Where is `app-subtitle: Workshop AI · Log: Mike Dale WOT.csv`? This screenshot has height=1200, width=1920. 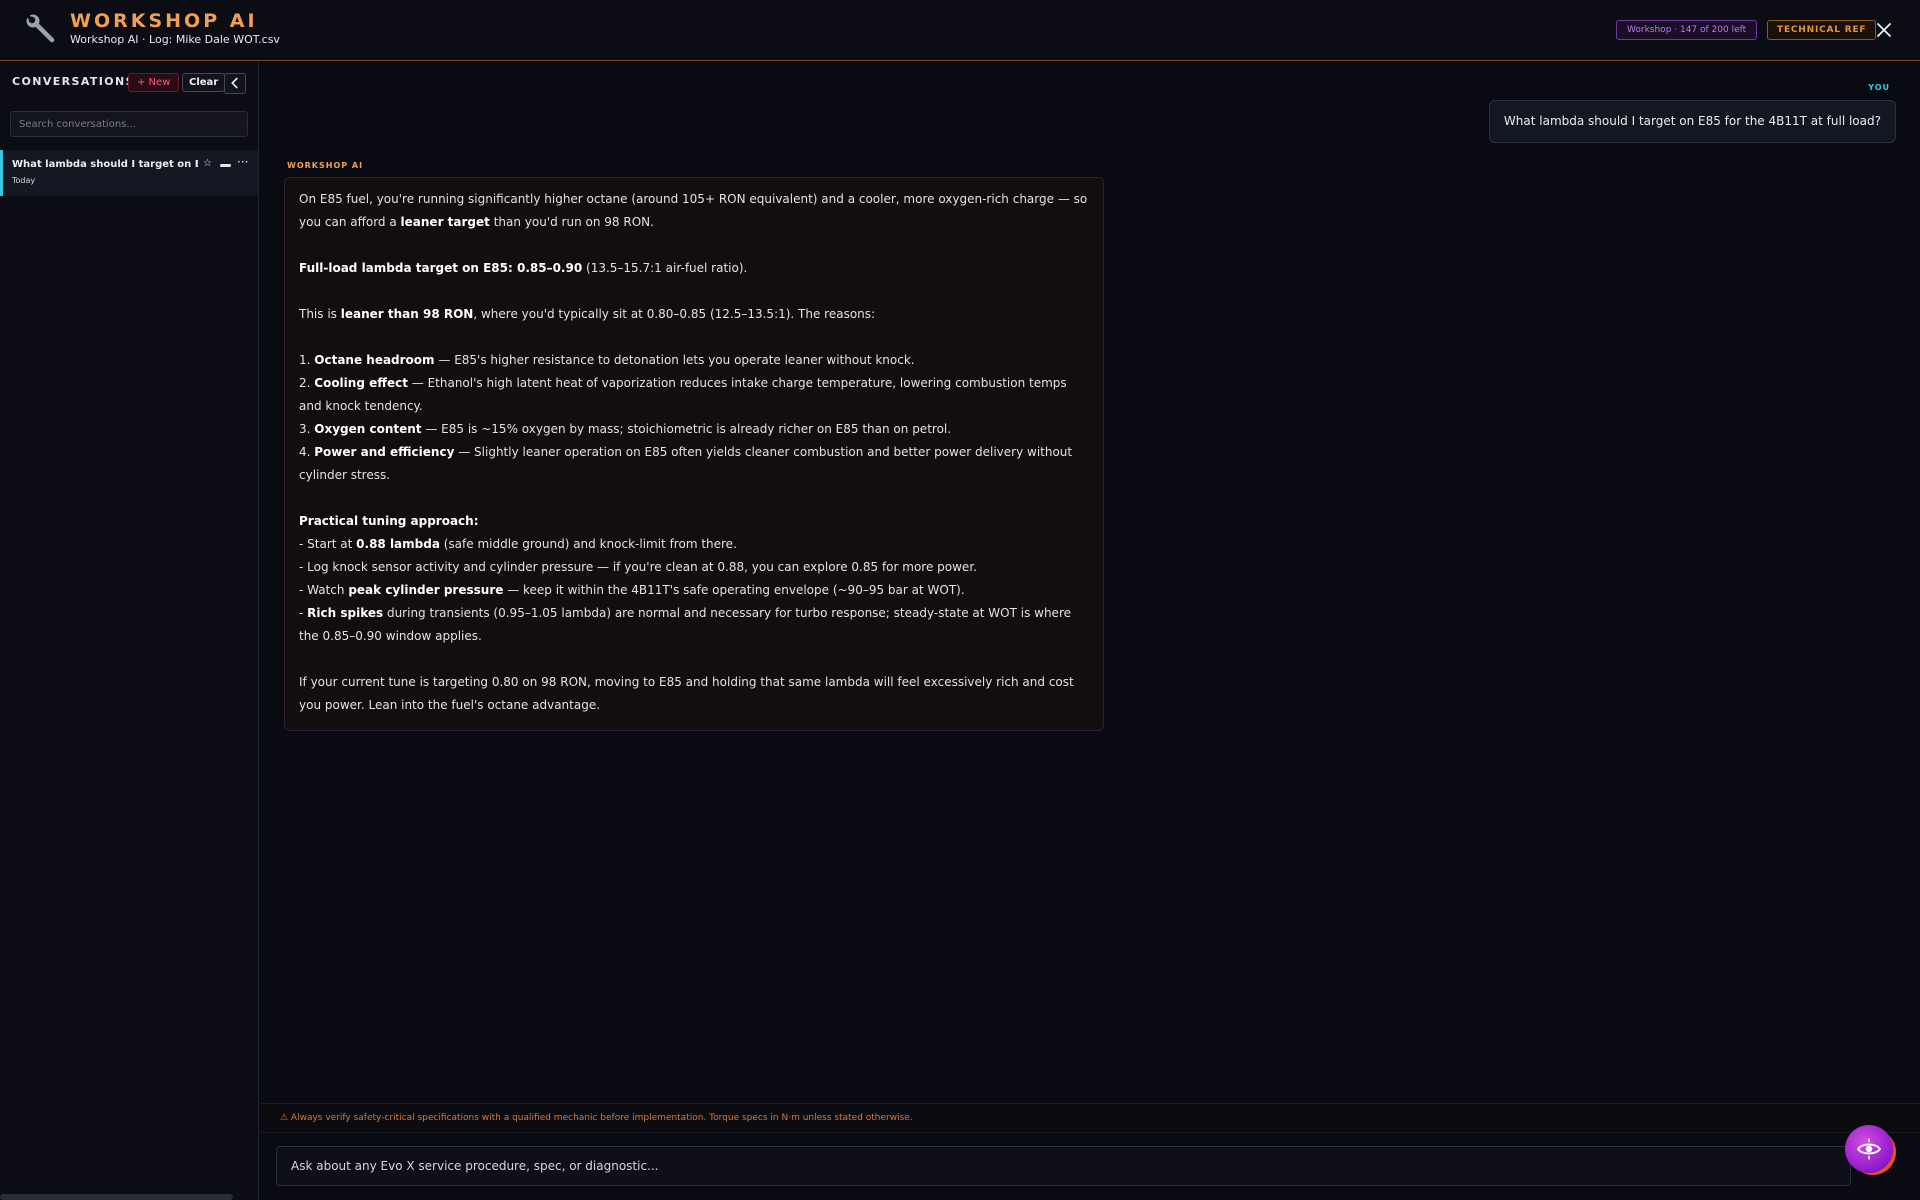
app-subtitle: Workshop AI · Log: Mike Dale WOT.csv is located at coordinates (175, 39).